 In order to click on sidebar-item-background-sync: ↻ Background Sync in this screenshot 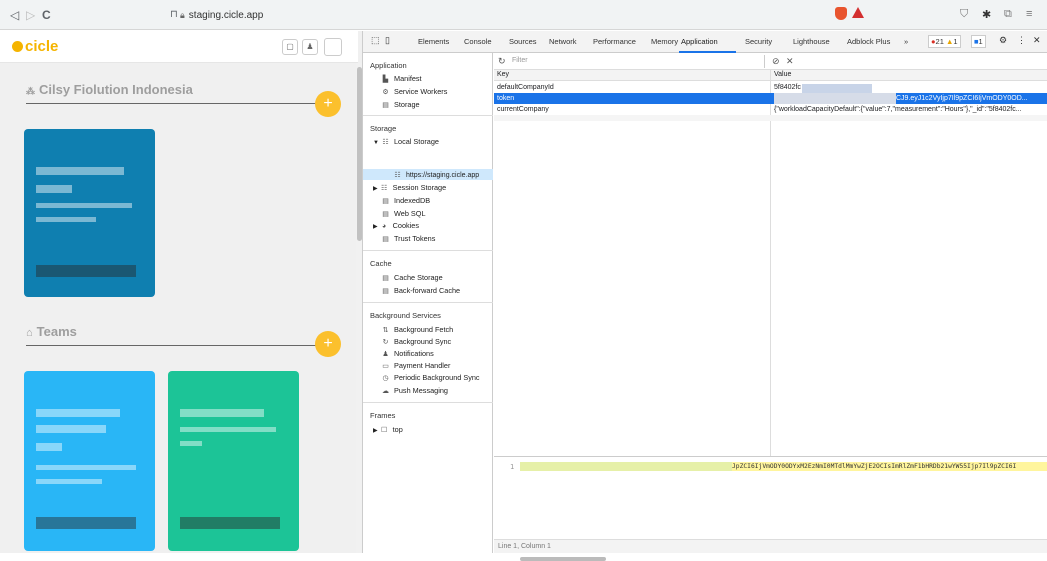, I will do `click(416, 341)`.